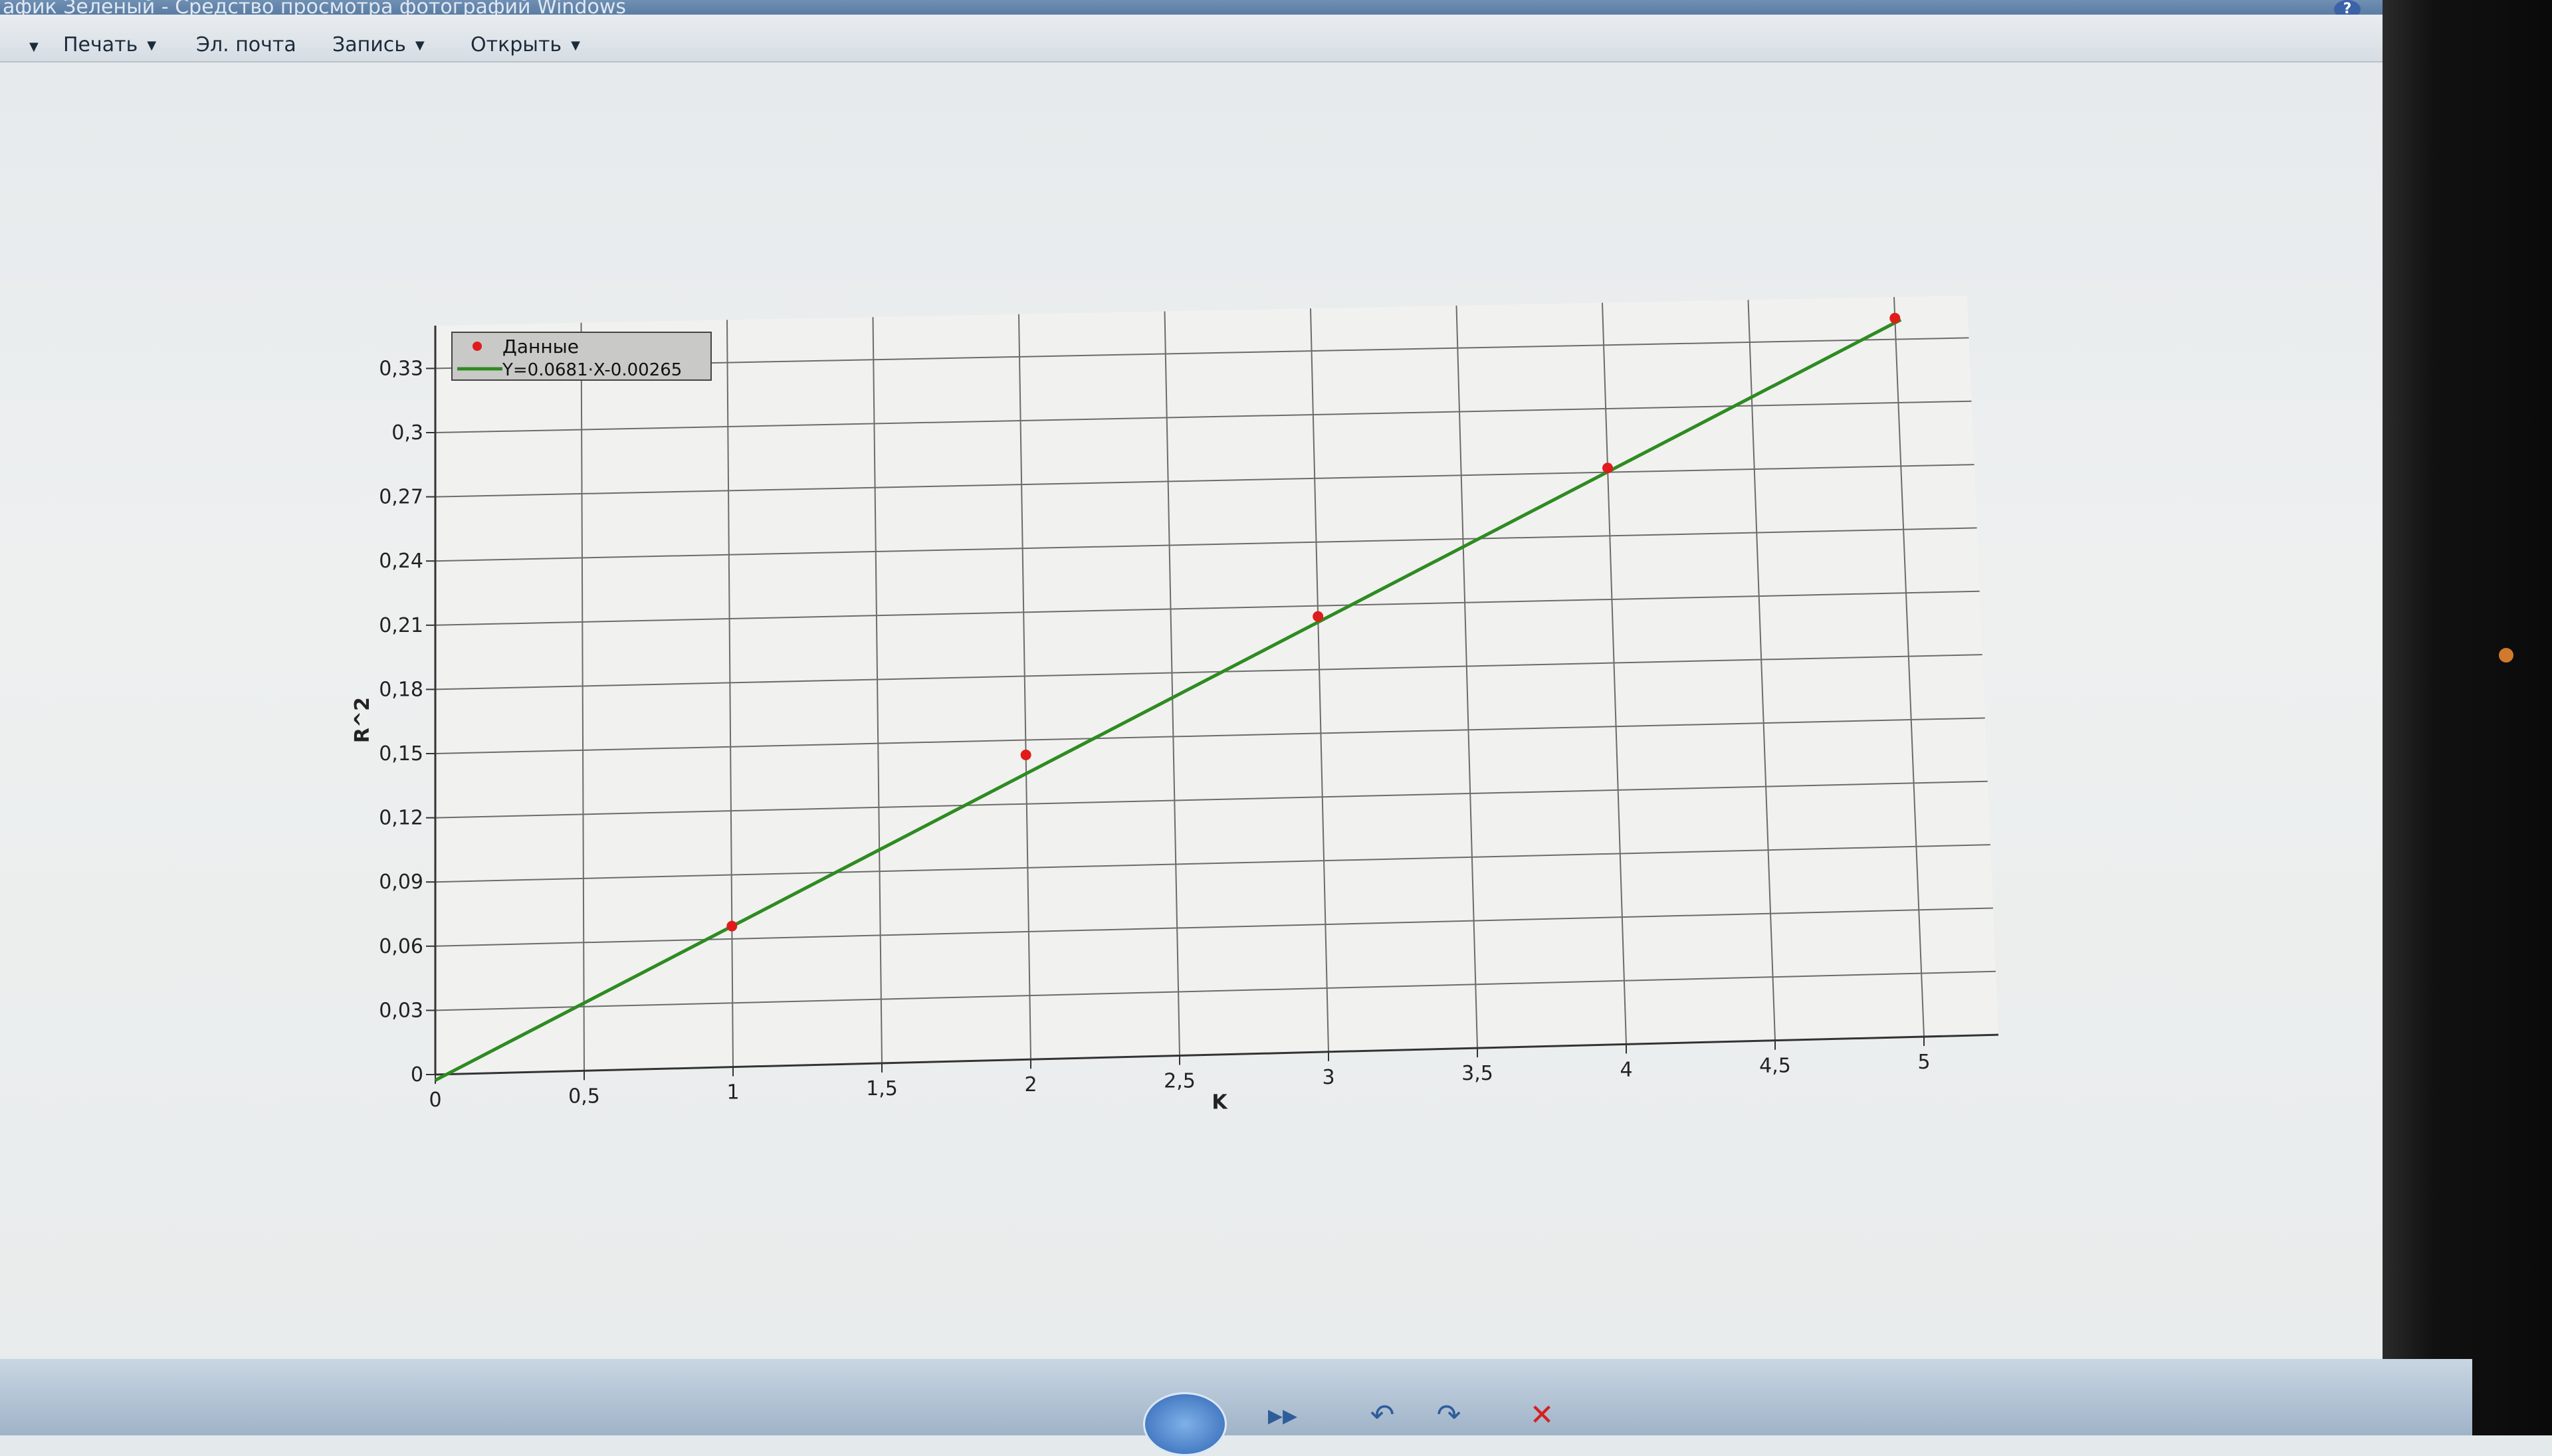  What do you see at coordinates (401, 689) in the screenshot?
I see `y-tick-label: 0,18` at bounding box center [401, 689].